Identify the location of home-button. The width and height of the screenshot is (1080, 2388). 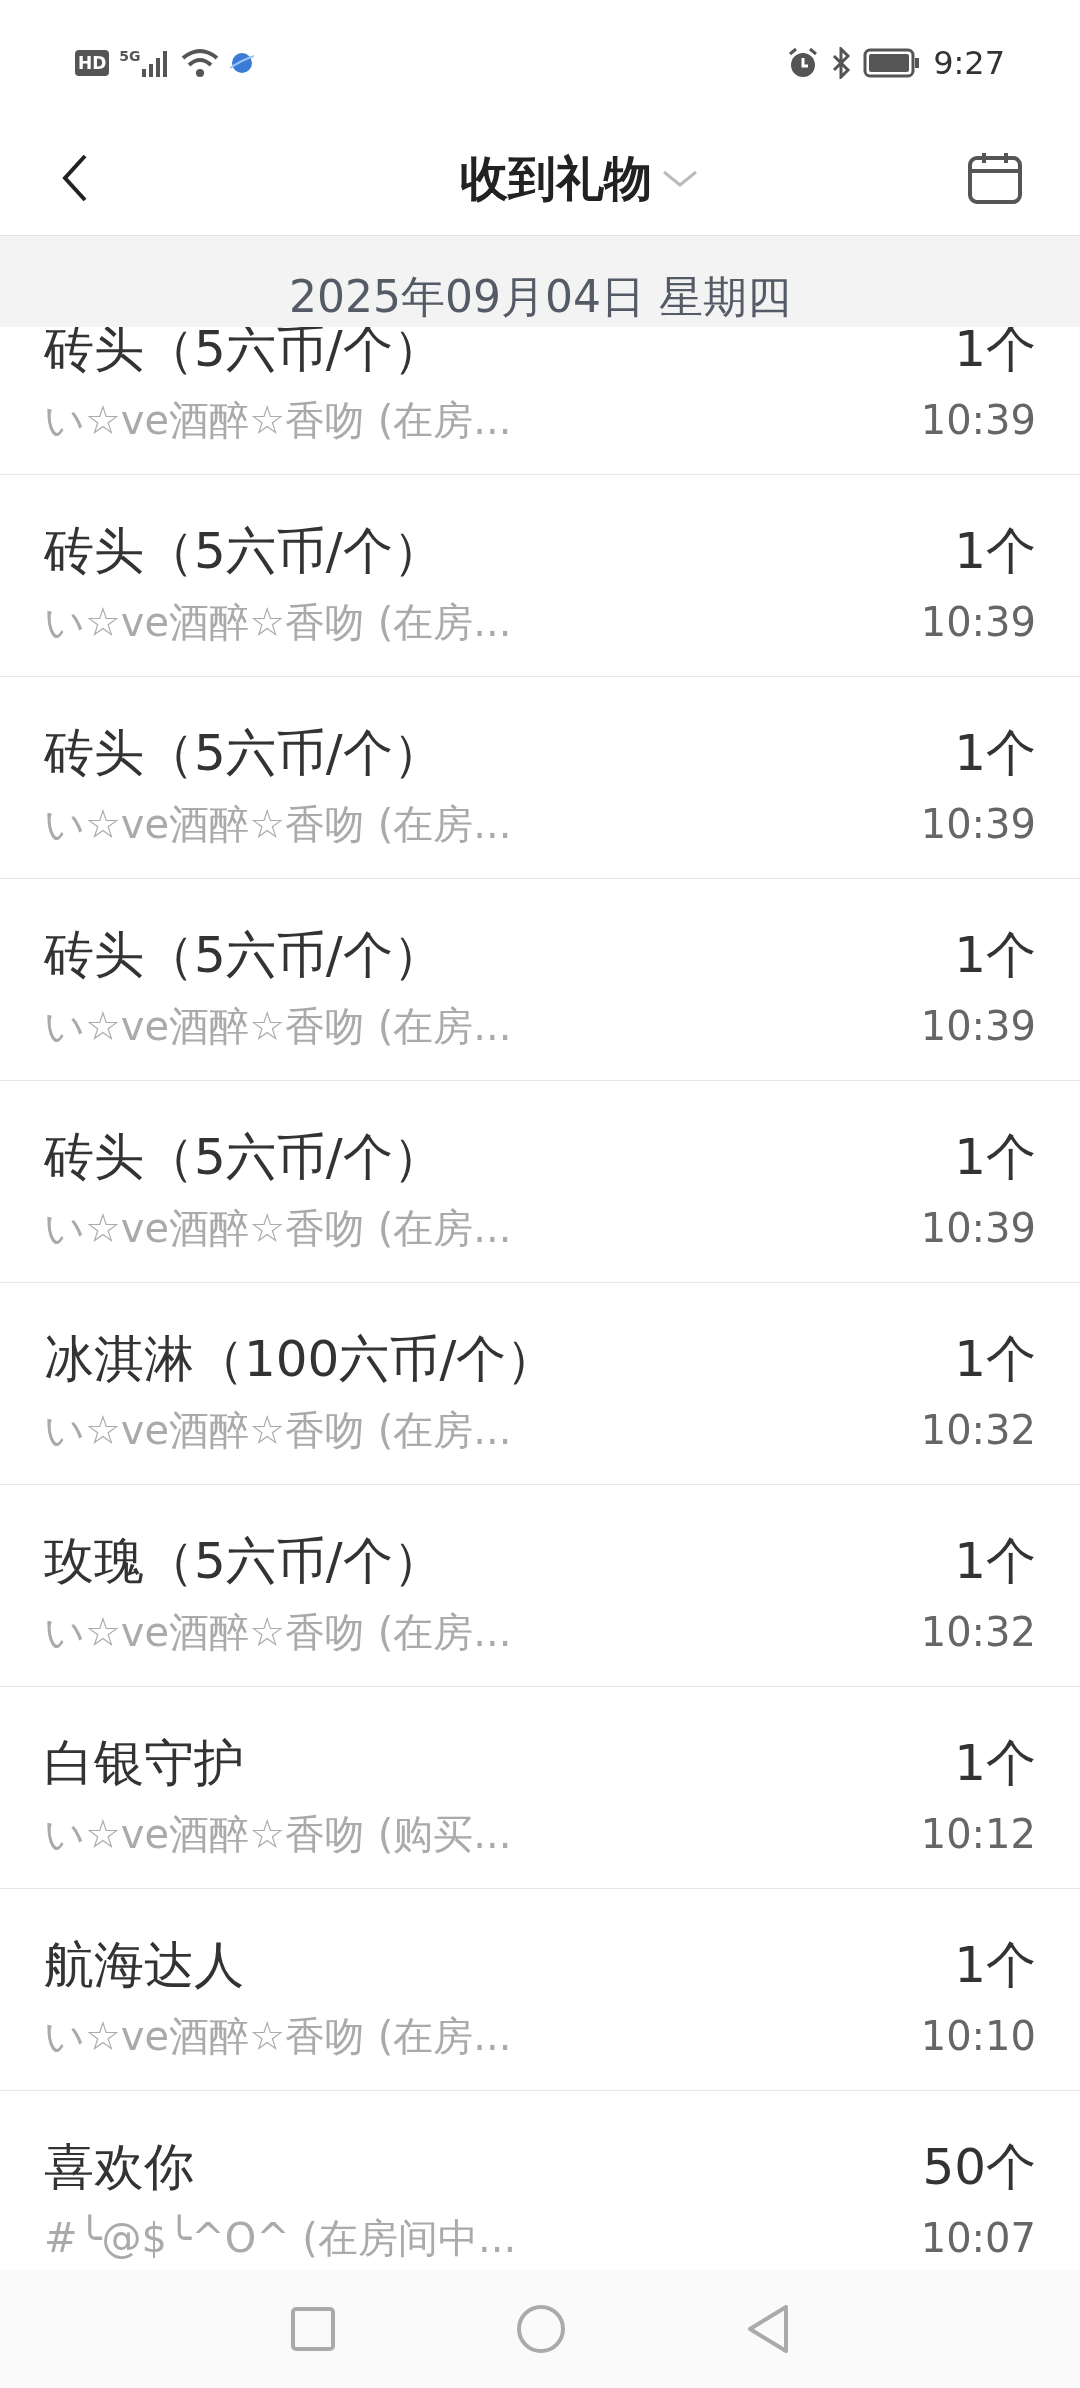
(541, 2329).